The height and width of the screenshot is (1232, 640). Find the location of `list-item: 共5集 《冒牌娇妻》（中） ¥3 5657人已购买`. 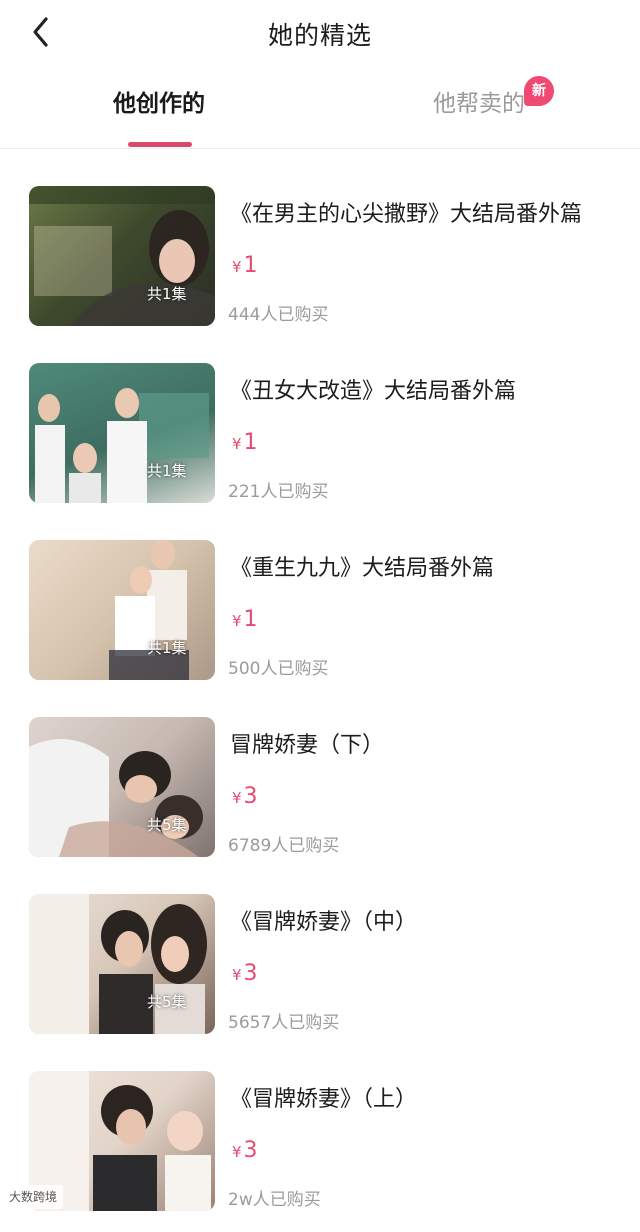

list-item: 共5集 《冒牌娇妻》（中） ¥3 5657人已购买 is located at coordinates (320, 966).